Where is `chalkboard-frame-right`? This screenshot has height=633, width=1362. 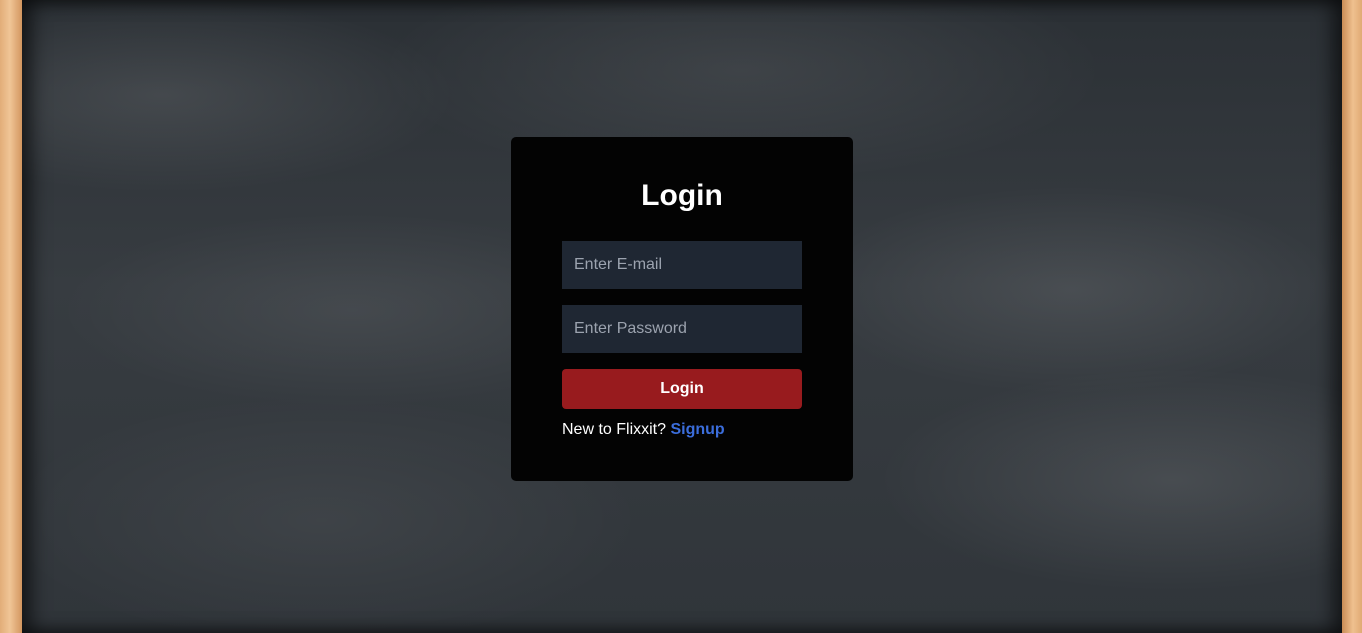 chalkboard-frame-right is located at coordinates (1352, 316).